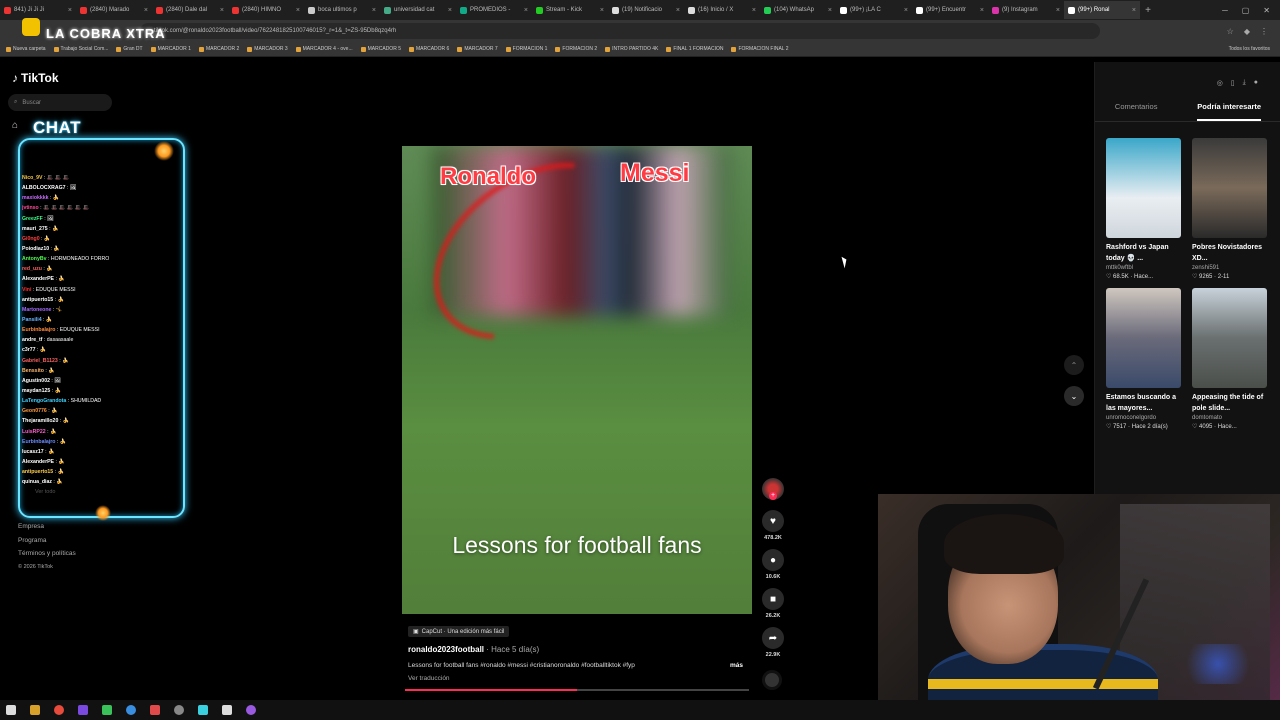 The width and height of the screenshot is (1280, 720). Describe the element at coordinates (722, 10) in the screenshot. I see `browser-tab: (16) Inicio / X ×` at that location.